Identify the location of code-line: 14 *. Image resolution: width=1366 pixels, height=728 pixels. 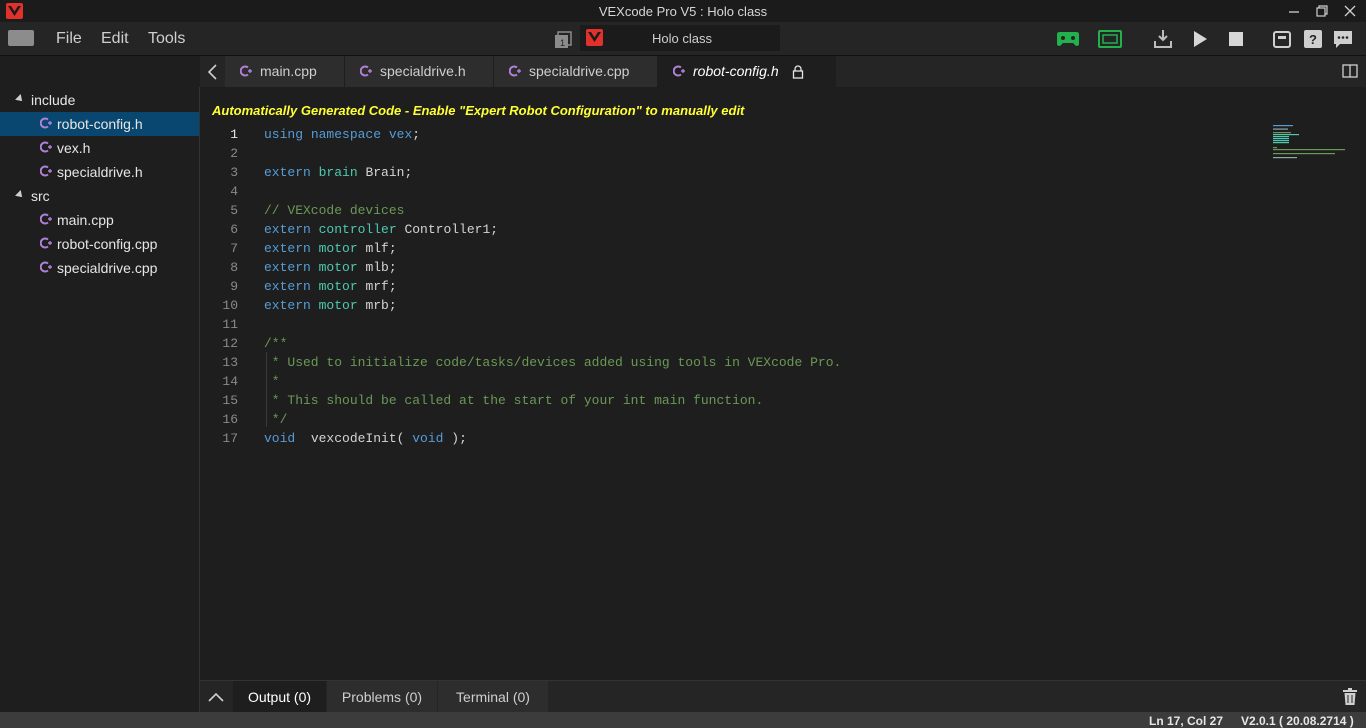
(730, 383).